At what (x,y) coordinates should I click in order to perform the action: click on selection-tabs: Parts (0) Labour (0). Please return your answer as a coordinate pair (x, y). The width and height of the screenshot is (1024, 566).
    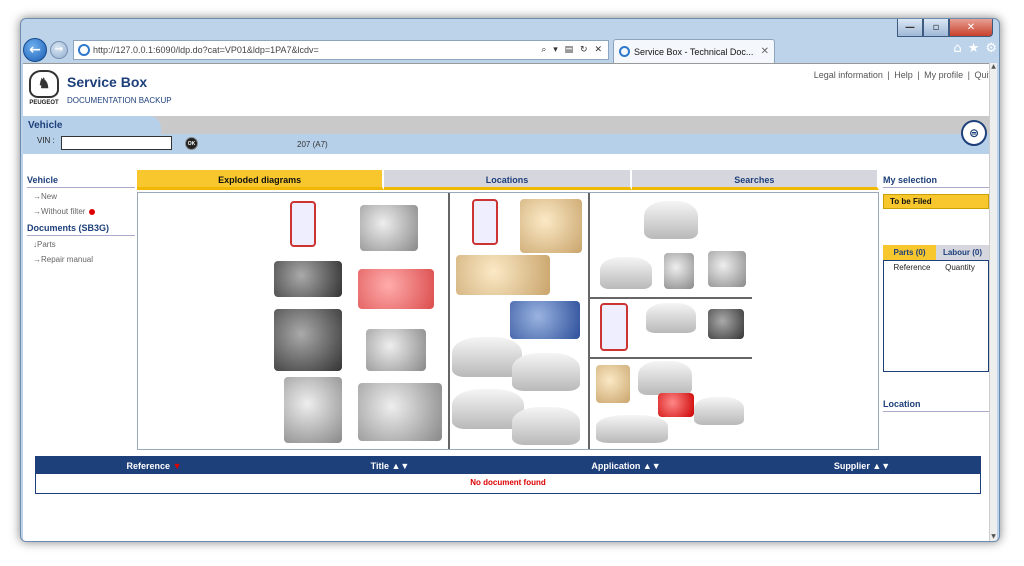
    Looking at the image, I should click on (936, 252).